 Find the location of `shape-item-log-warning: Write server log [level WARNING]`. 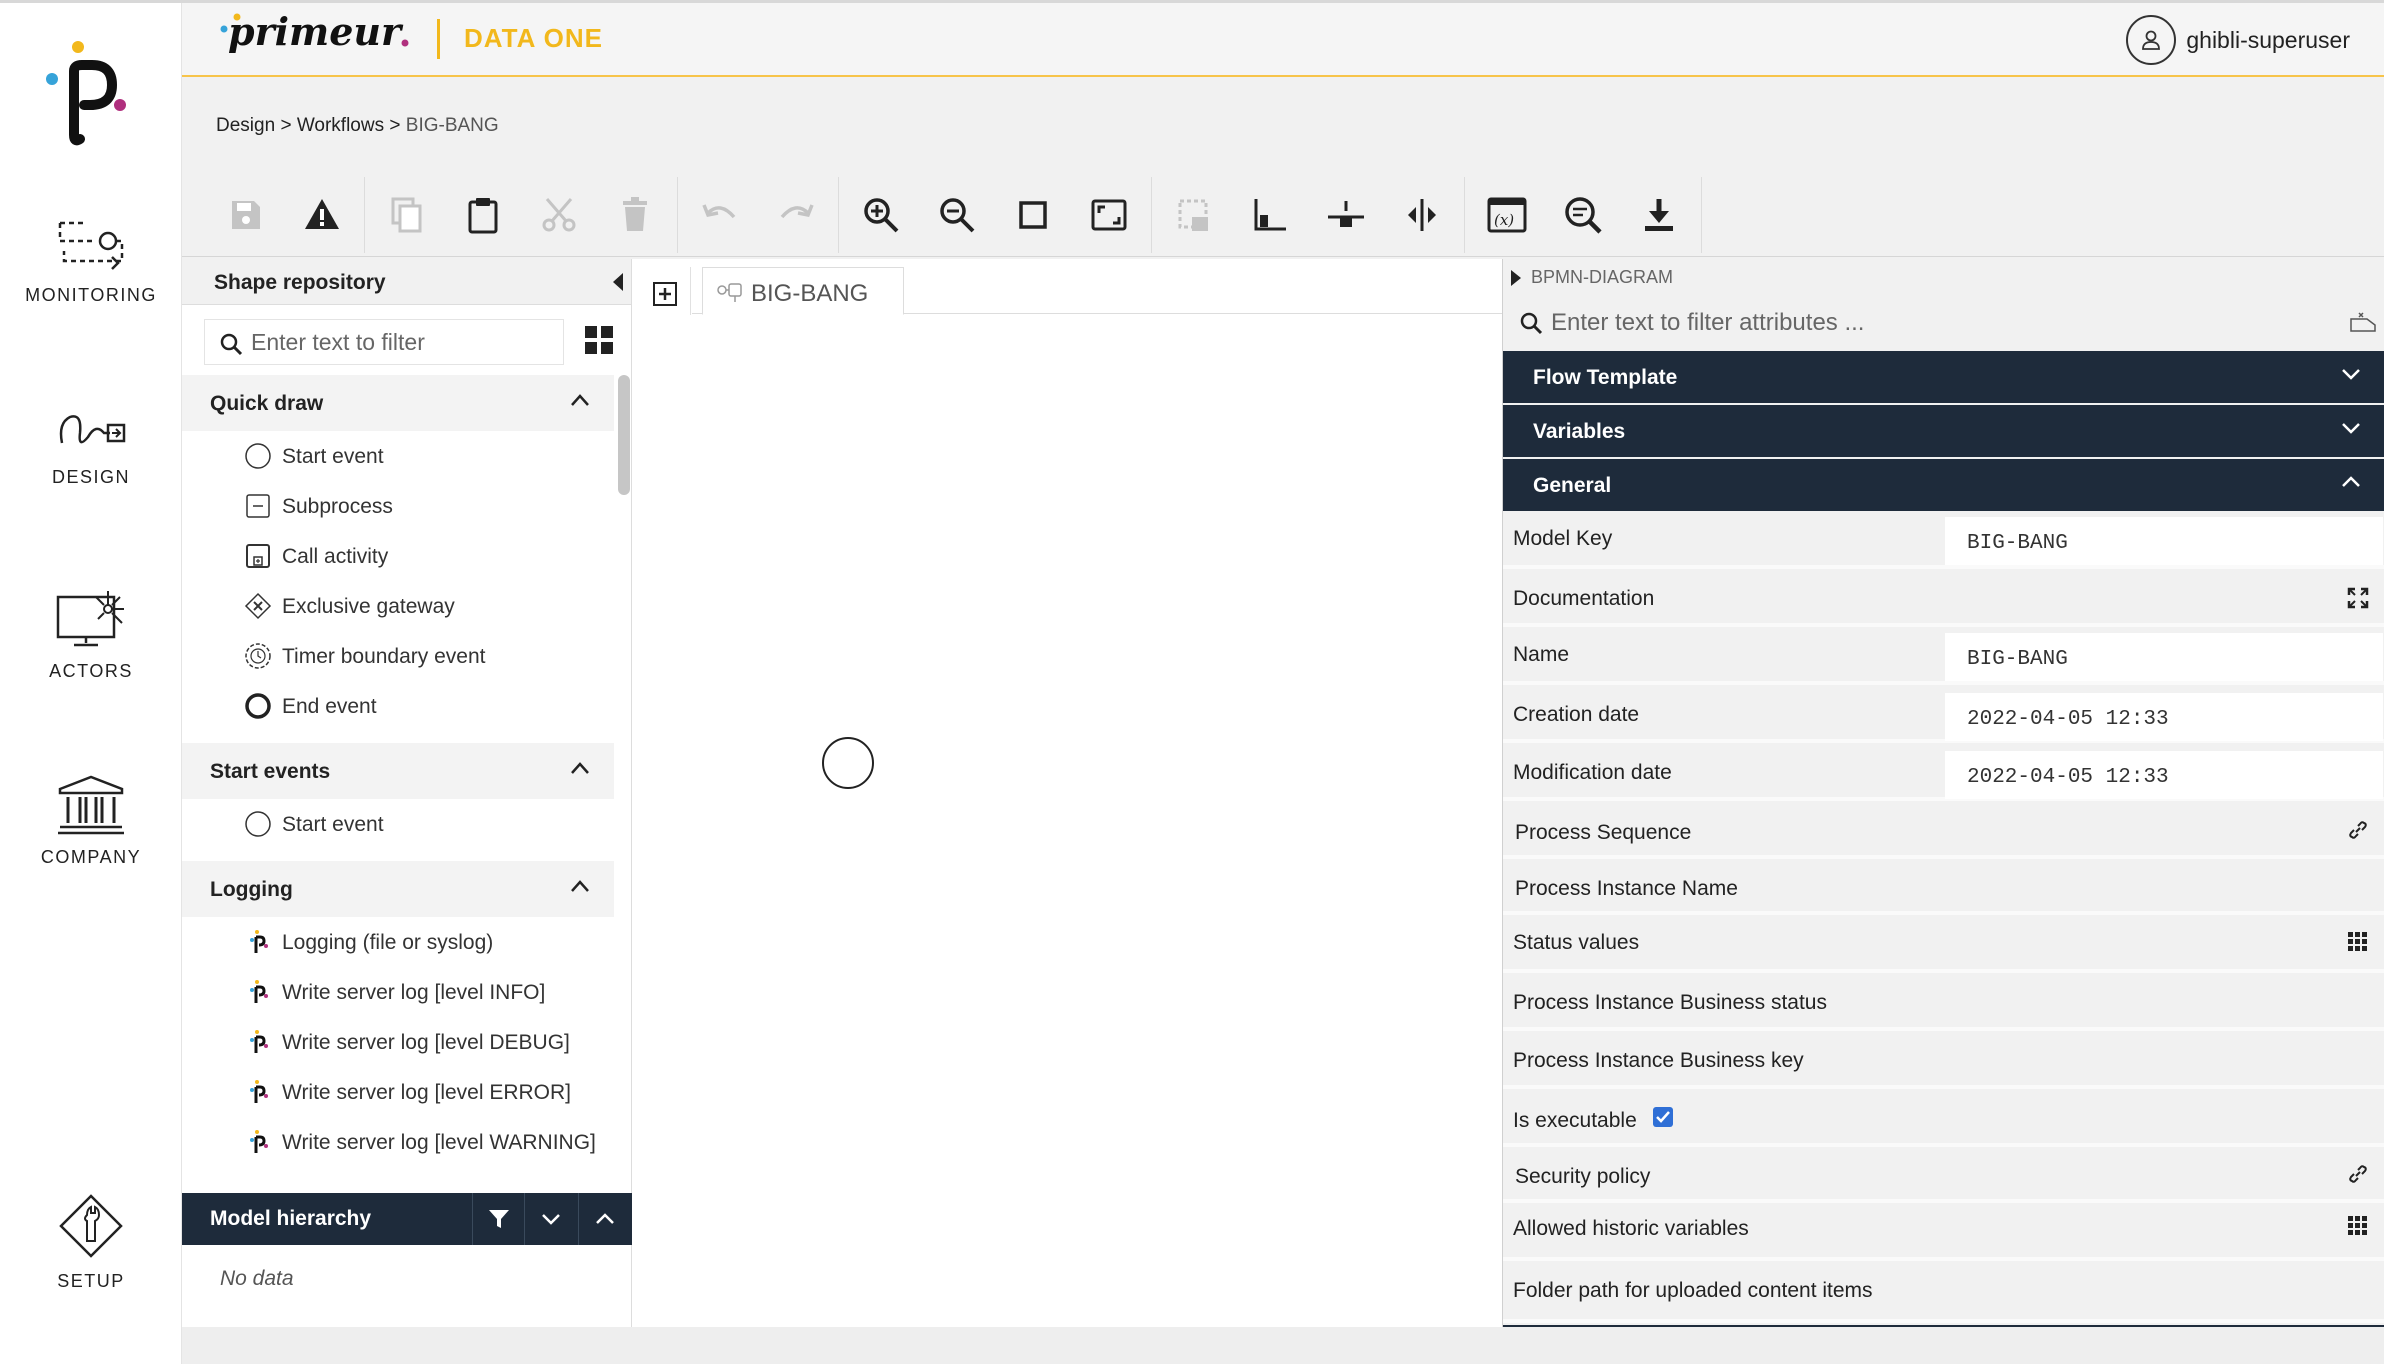

shape-item-log-warning: Write server log [level WARNING] is located at coordinates (398, 1142).